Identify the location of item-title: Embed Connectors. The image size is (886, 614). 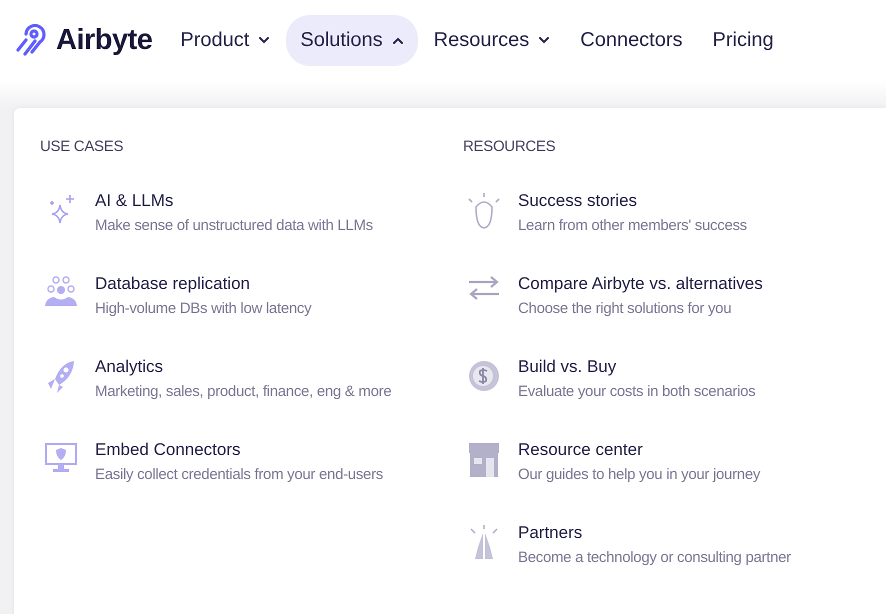
(168, 450).